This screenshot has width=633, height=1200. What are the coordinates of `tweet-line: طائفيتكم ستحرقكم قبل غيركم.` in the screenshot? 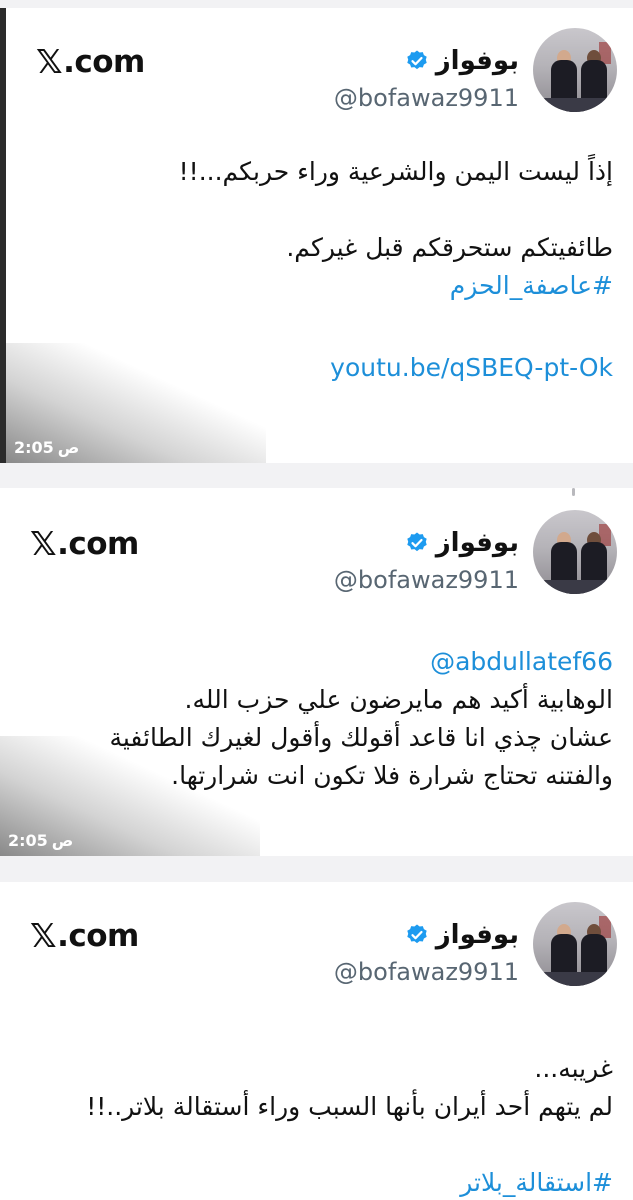 It's located at (449, 247).